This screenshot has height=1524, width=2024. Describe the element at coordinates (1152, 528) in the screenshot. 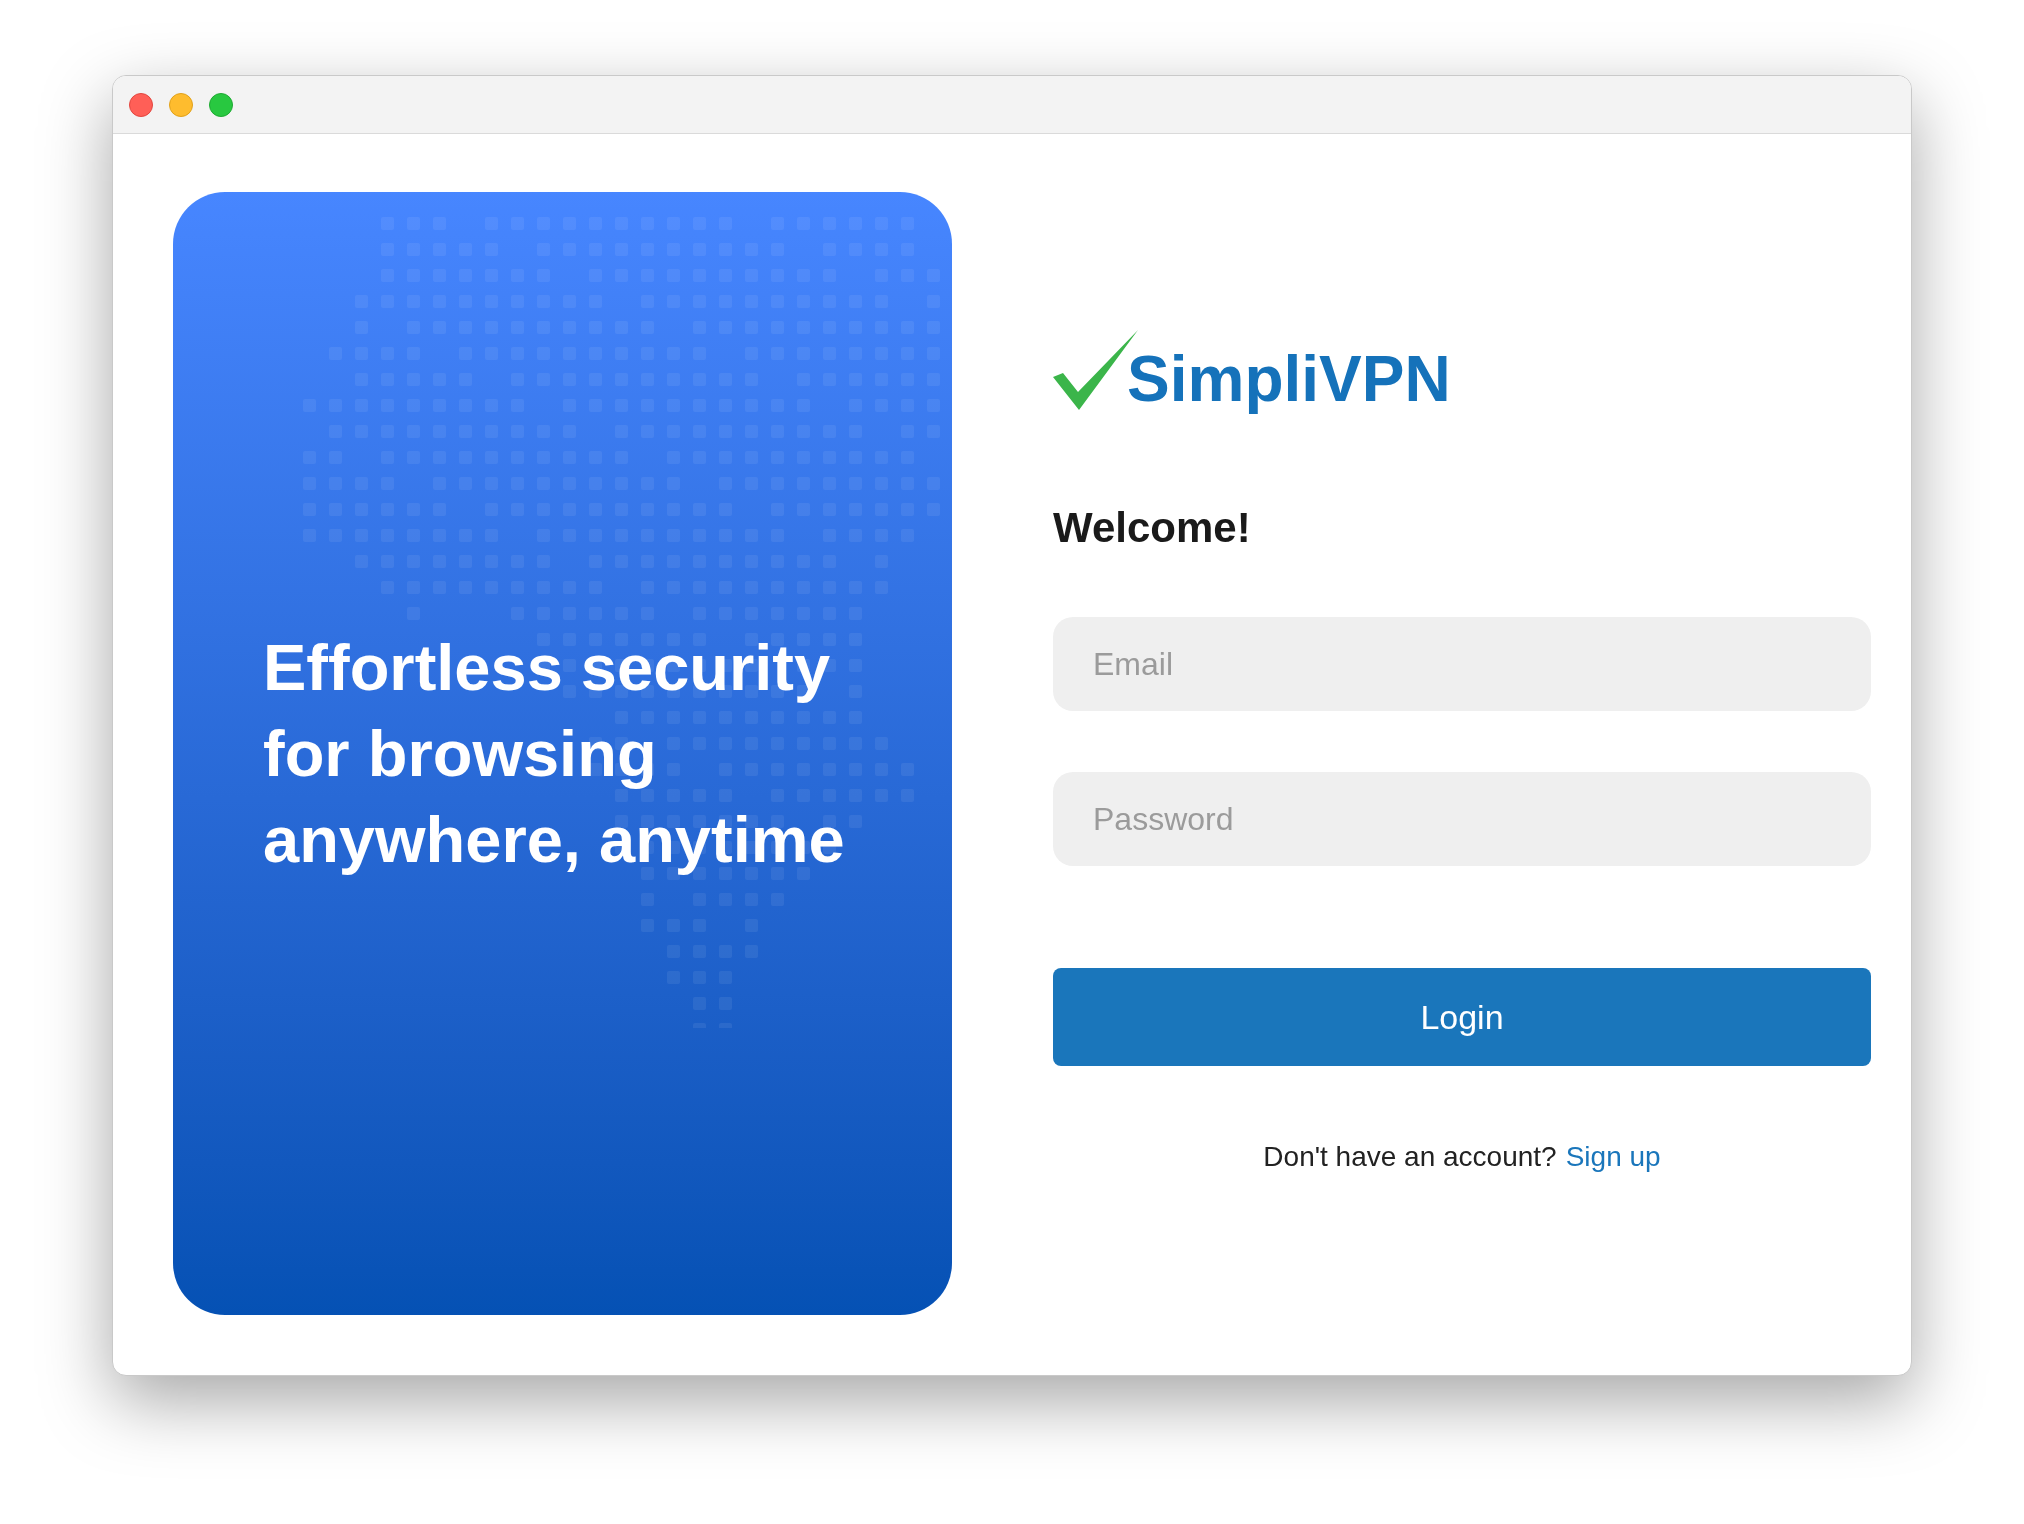

I see `welcome-heading: Welcome!` at that location.